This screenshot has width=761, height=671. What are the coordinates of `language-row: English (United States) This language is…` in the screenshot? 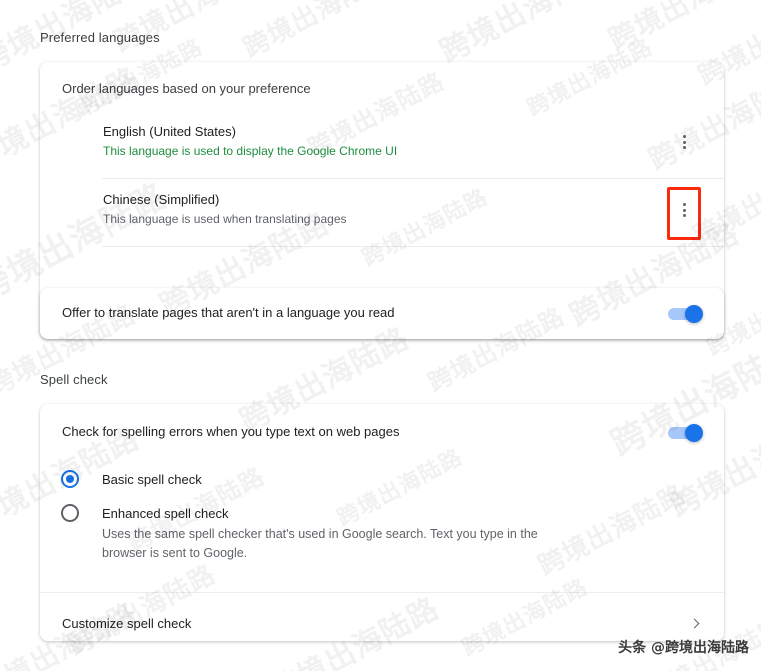 It's located at (382, 148).